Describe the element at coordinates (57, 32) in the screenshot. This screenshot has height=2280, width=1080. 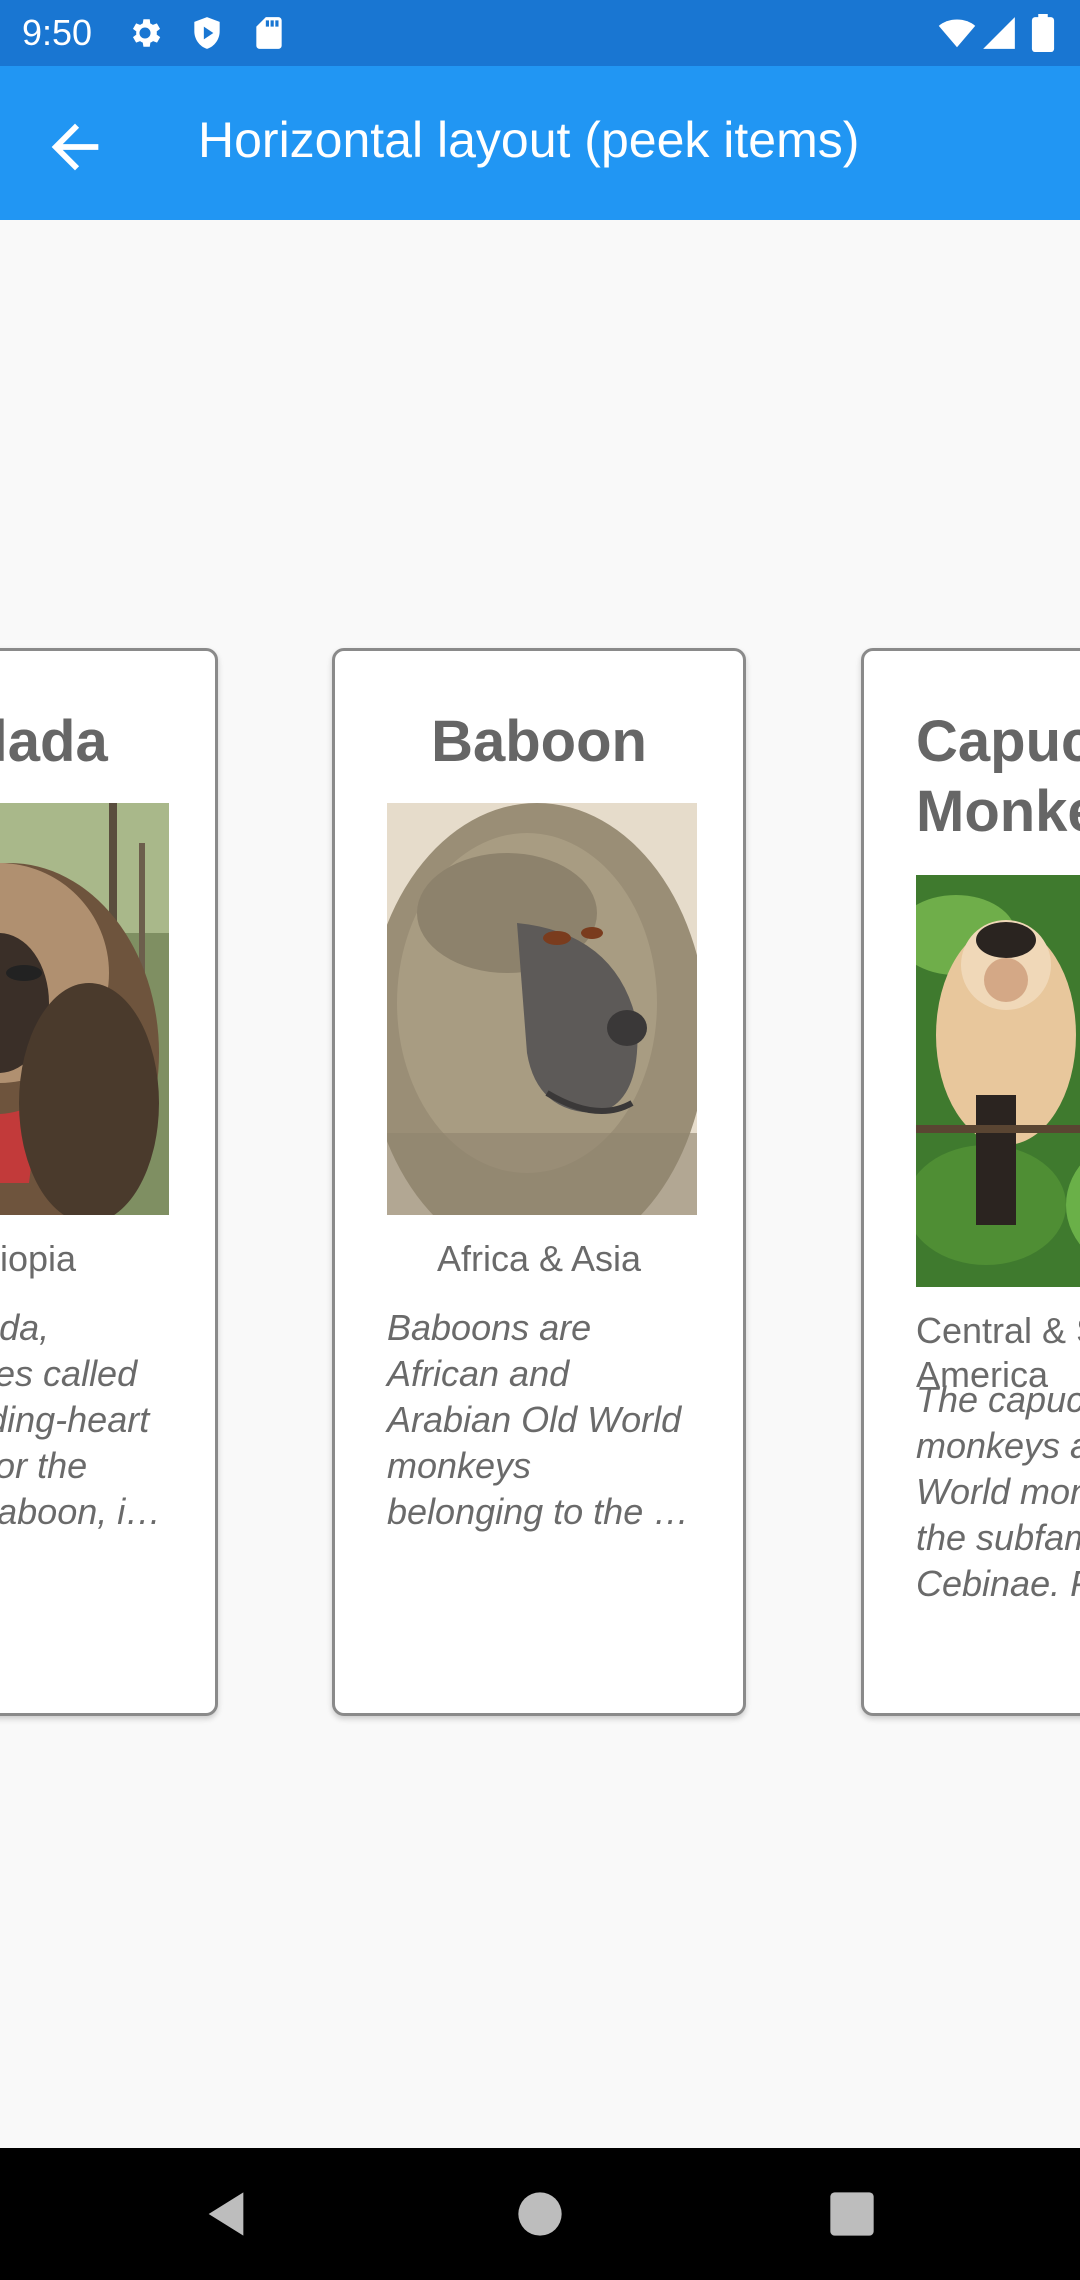
I see `status-time: 9:50` at that location.